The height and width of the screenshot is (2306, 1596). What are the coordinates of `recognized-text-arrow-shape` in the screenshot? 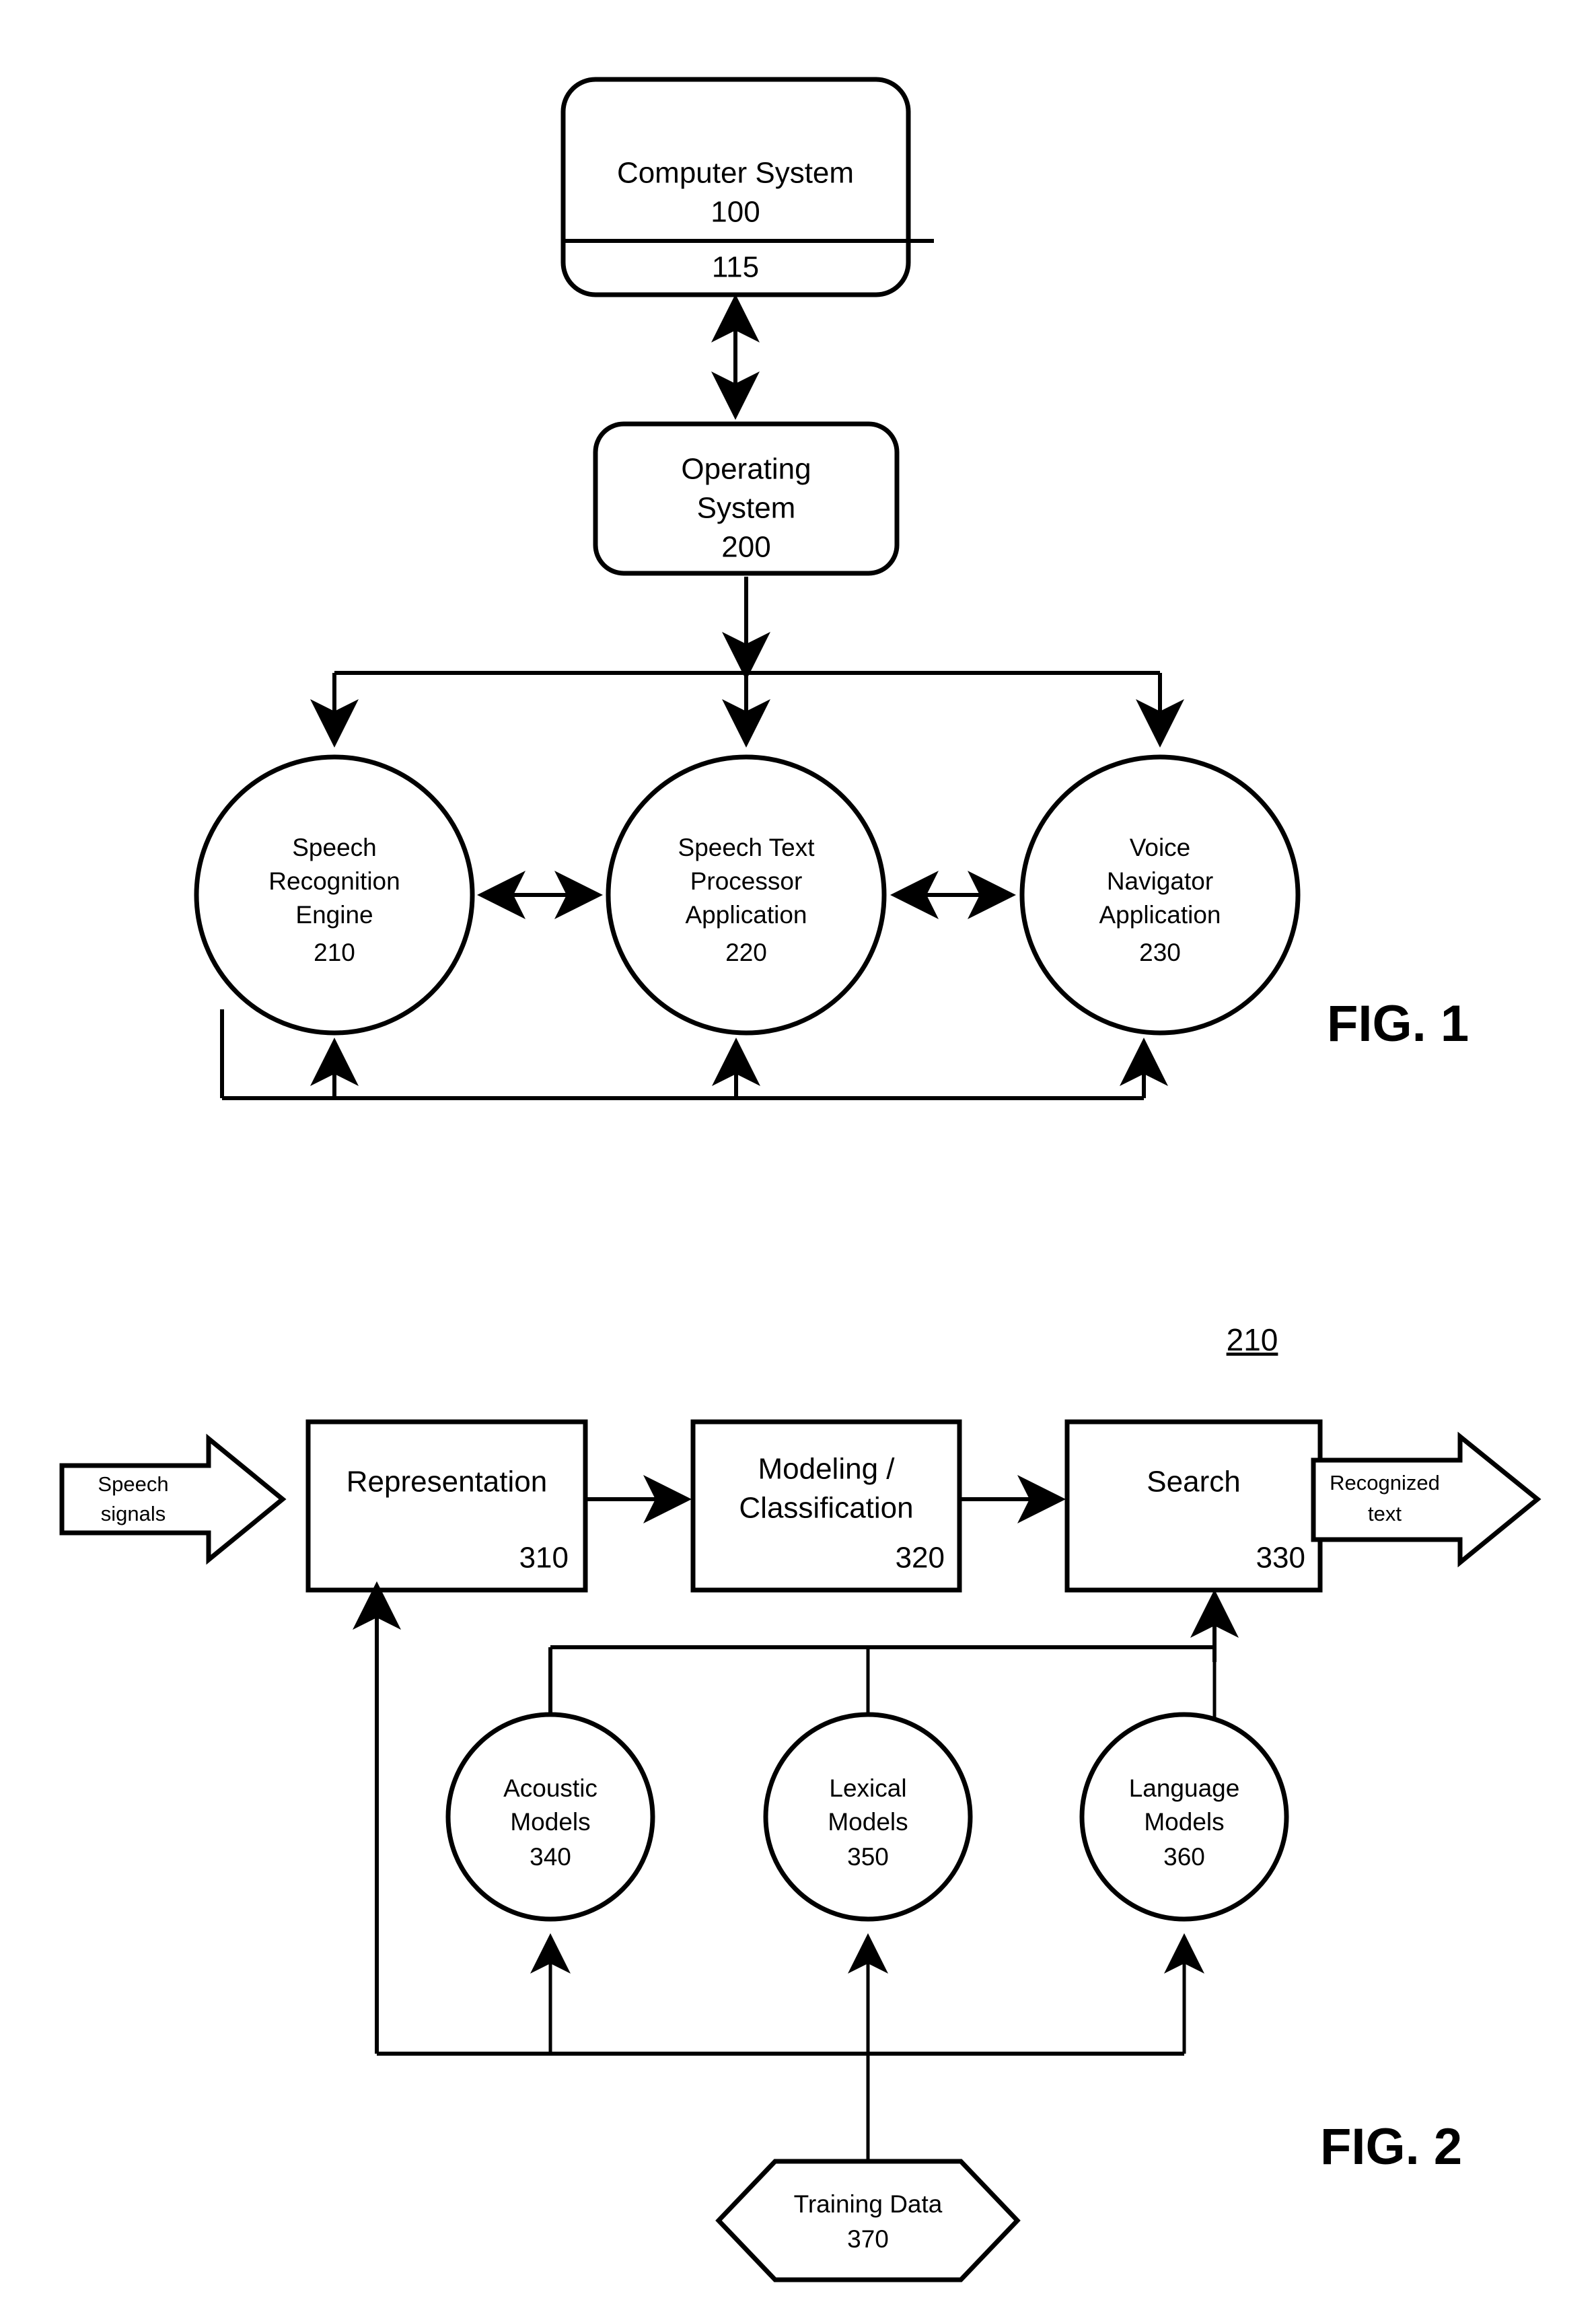 It's located at (1426, 1499).